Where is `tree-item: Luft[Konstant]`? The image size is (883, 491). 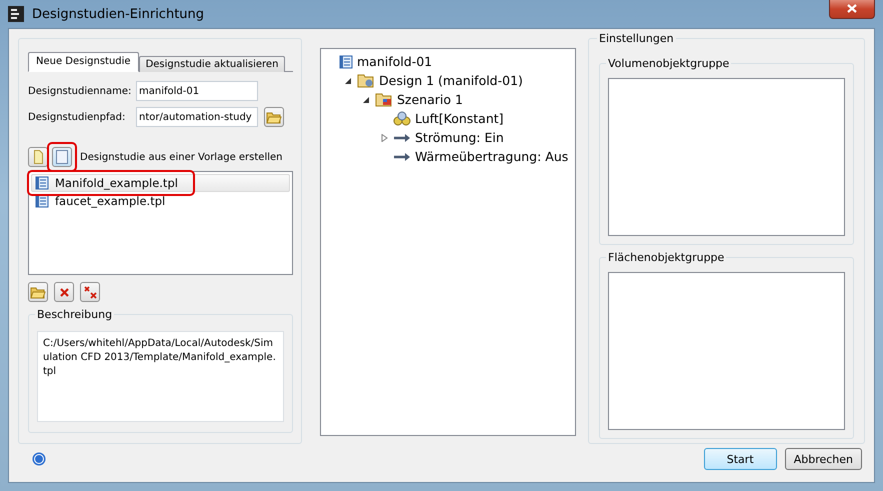 tree-item: Luft[Konstant] is located at coordinates (459, 118).